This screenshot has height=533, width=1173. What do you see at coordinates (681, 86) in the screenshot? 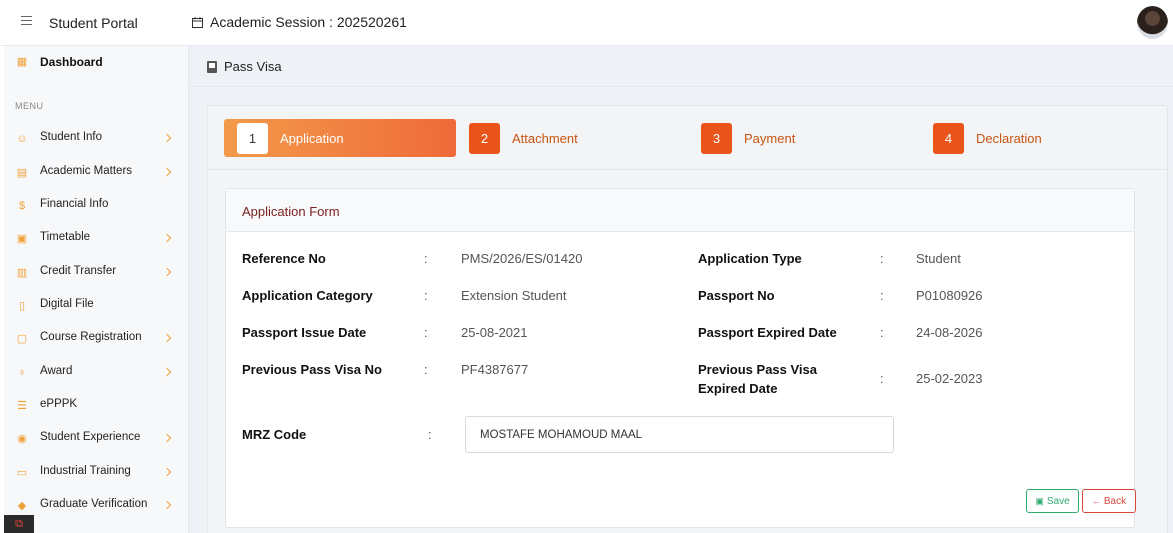
I see `divider` at bounding box center [681, 86].